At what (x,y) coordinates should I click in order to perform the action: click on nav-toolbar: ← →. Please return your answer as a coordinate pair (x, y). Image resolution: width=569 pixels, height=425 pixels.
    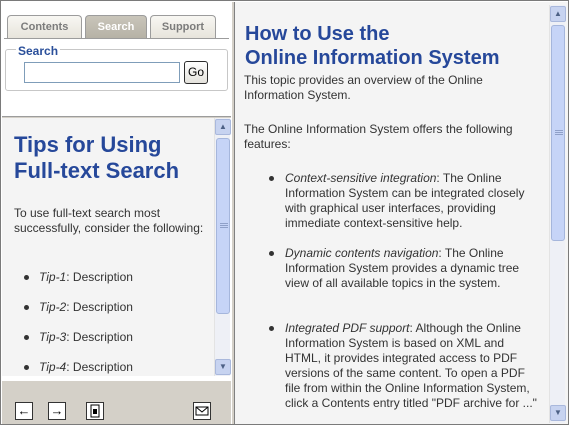
    Looking at the image, I should click on (116, 402).